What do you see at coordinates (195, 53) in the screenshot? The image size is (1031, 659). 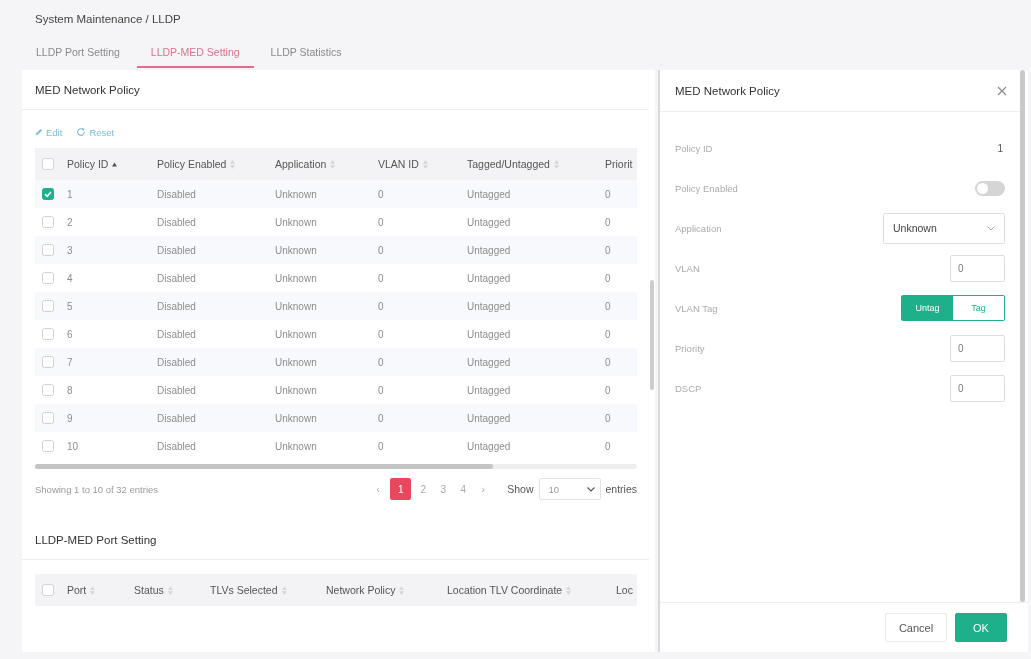 I see `tab: LLDP-MED Setting` at bounding box center [195, 53].